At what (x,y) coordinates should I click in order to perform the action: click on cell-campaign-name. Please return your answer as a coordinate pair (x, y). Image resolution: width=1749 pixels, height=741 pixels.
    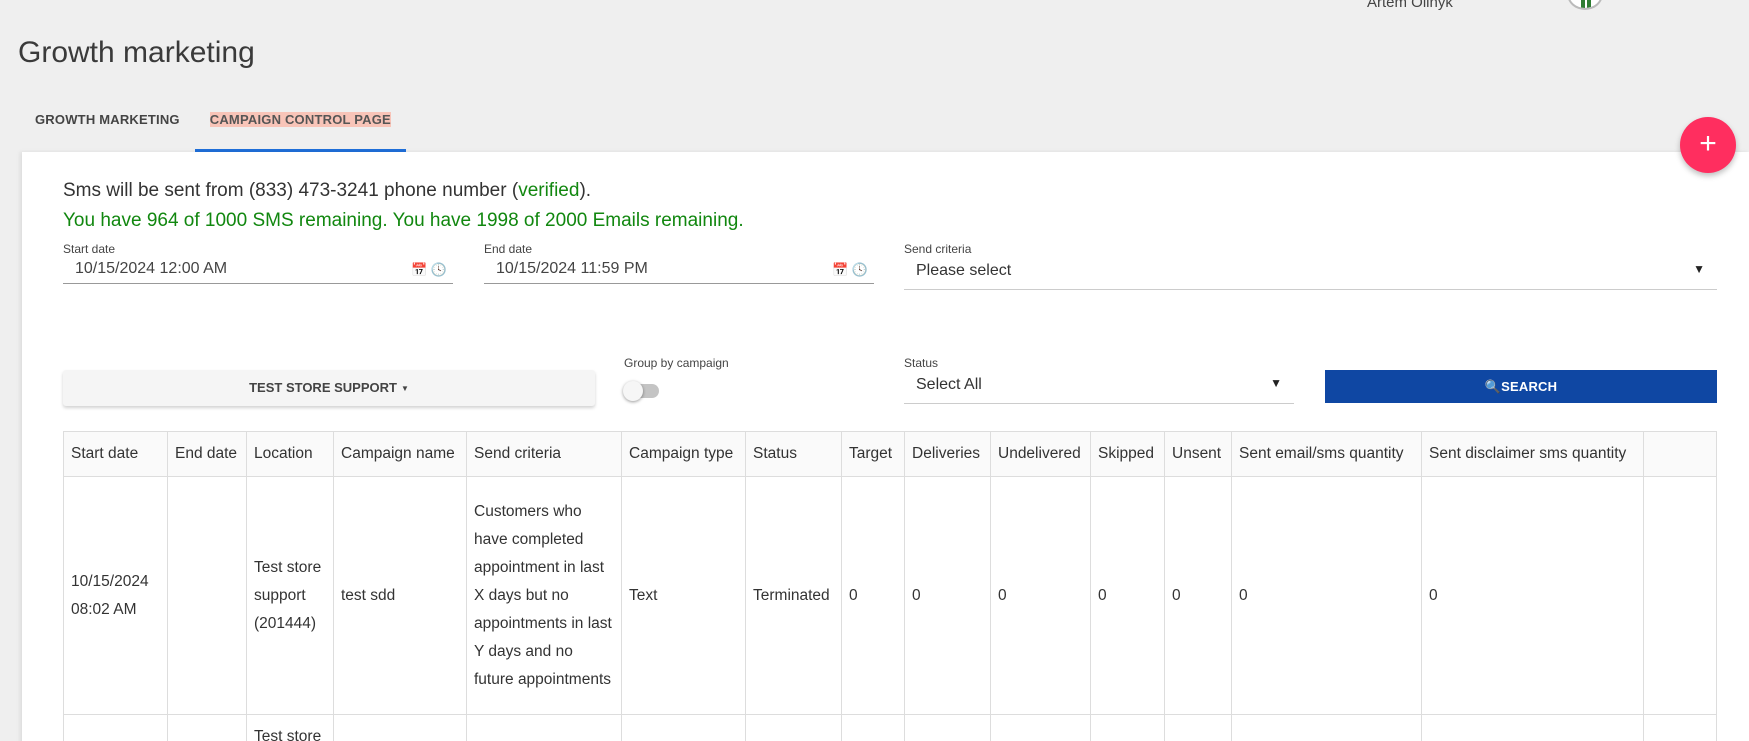
    Looking at the image, I should click on (400, 727).